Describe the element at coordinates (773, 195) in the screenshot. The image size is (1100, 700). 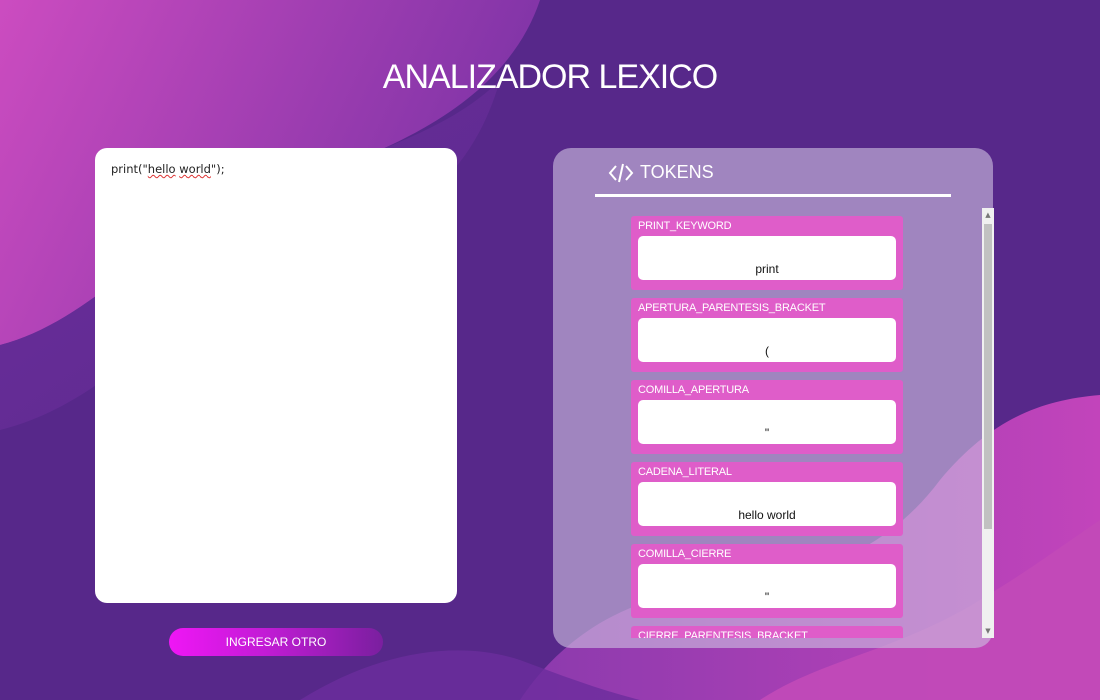
I see `tokens-divider` at that location.